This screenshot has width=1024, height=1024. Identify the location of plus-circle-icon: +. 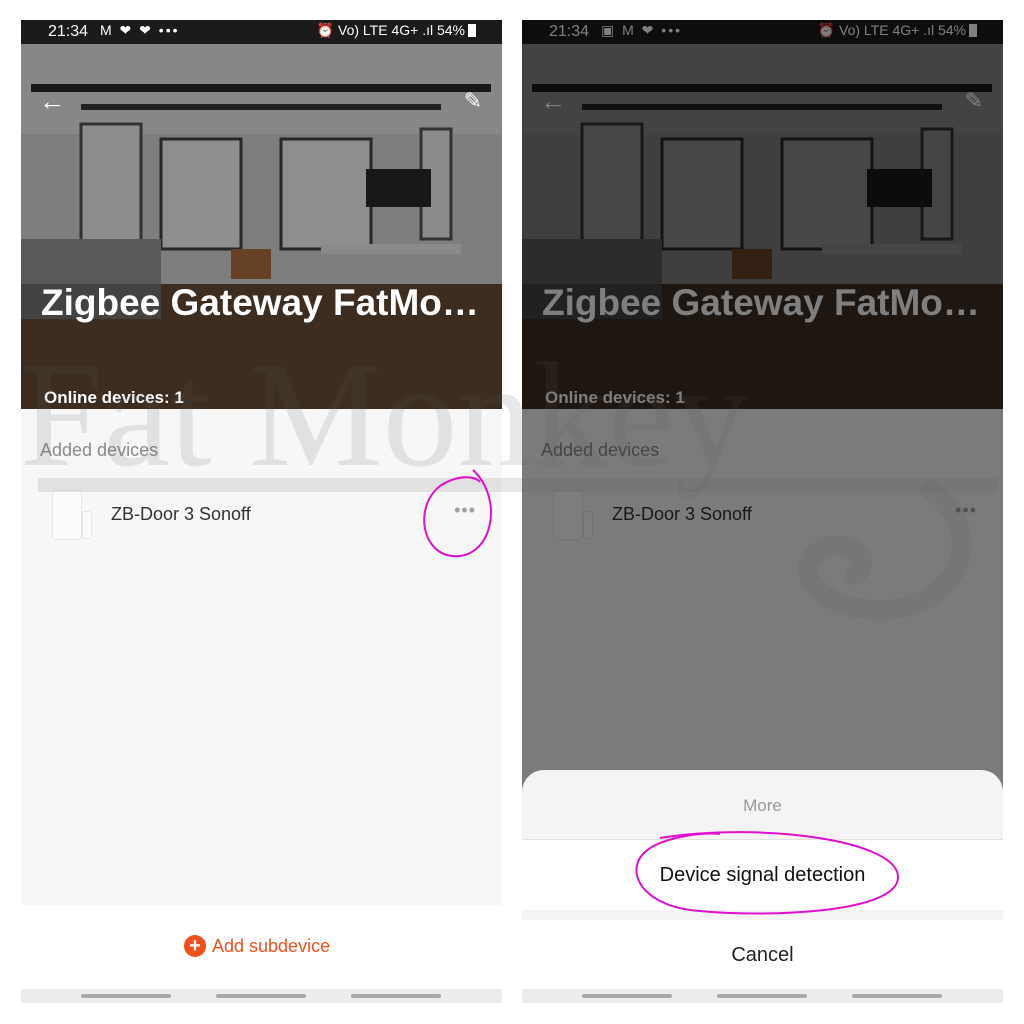
(195, 946).